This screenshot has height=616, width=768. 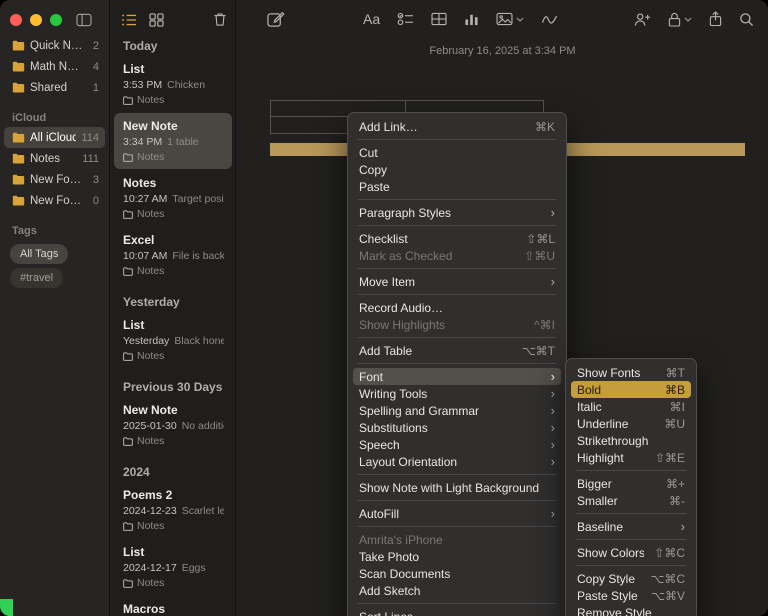 What do you see at coordinates (457, 350) in the screenshot?
I see `menu-item-add-table: Add Table ⌥⌘T` at bounding box center [457, 350].